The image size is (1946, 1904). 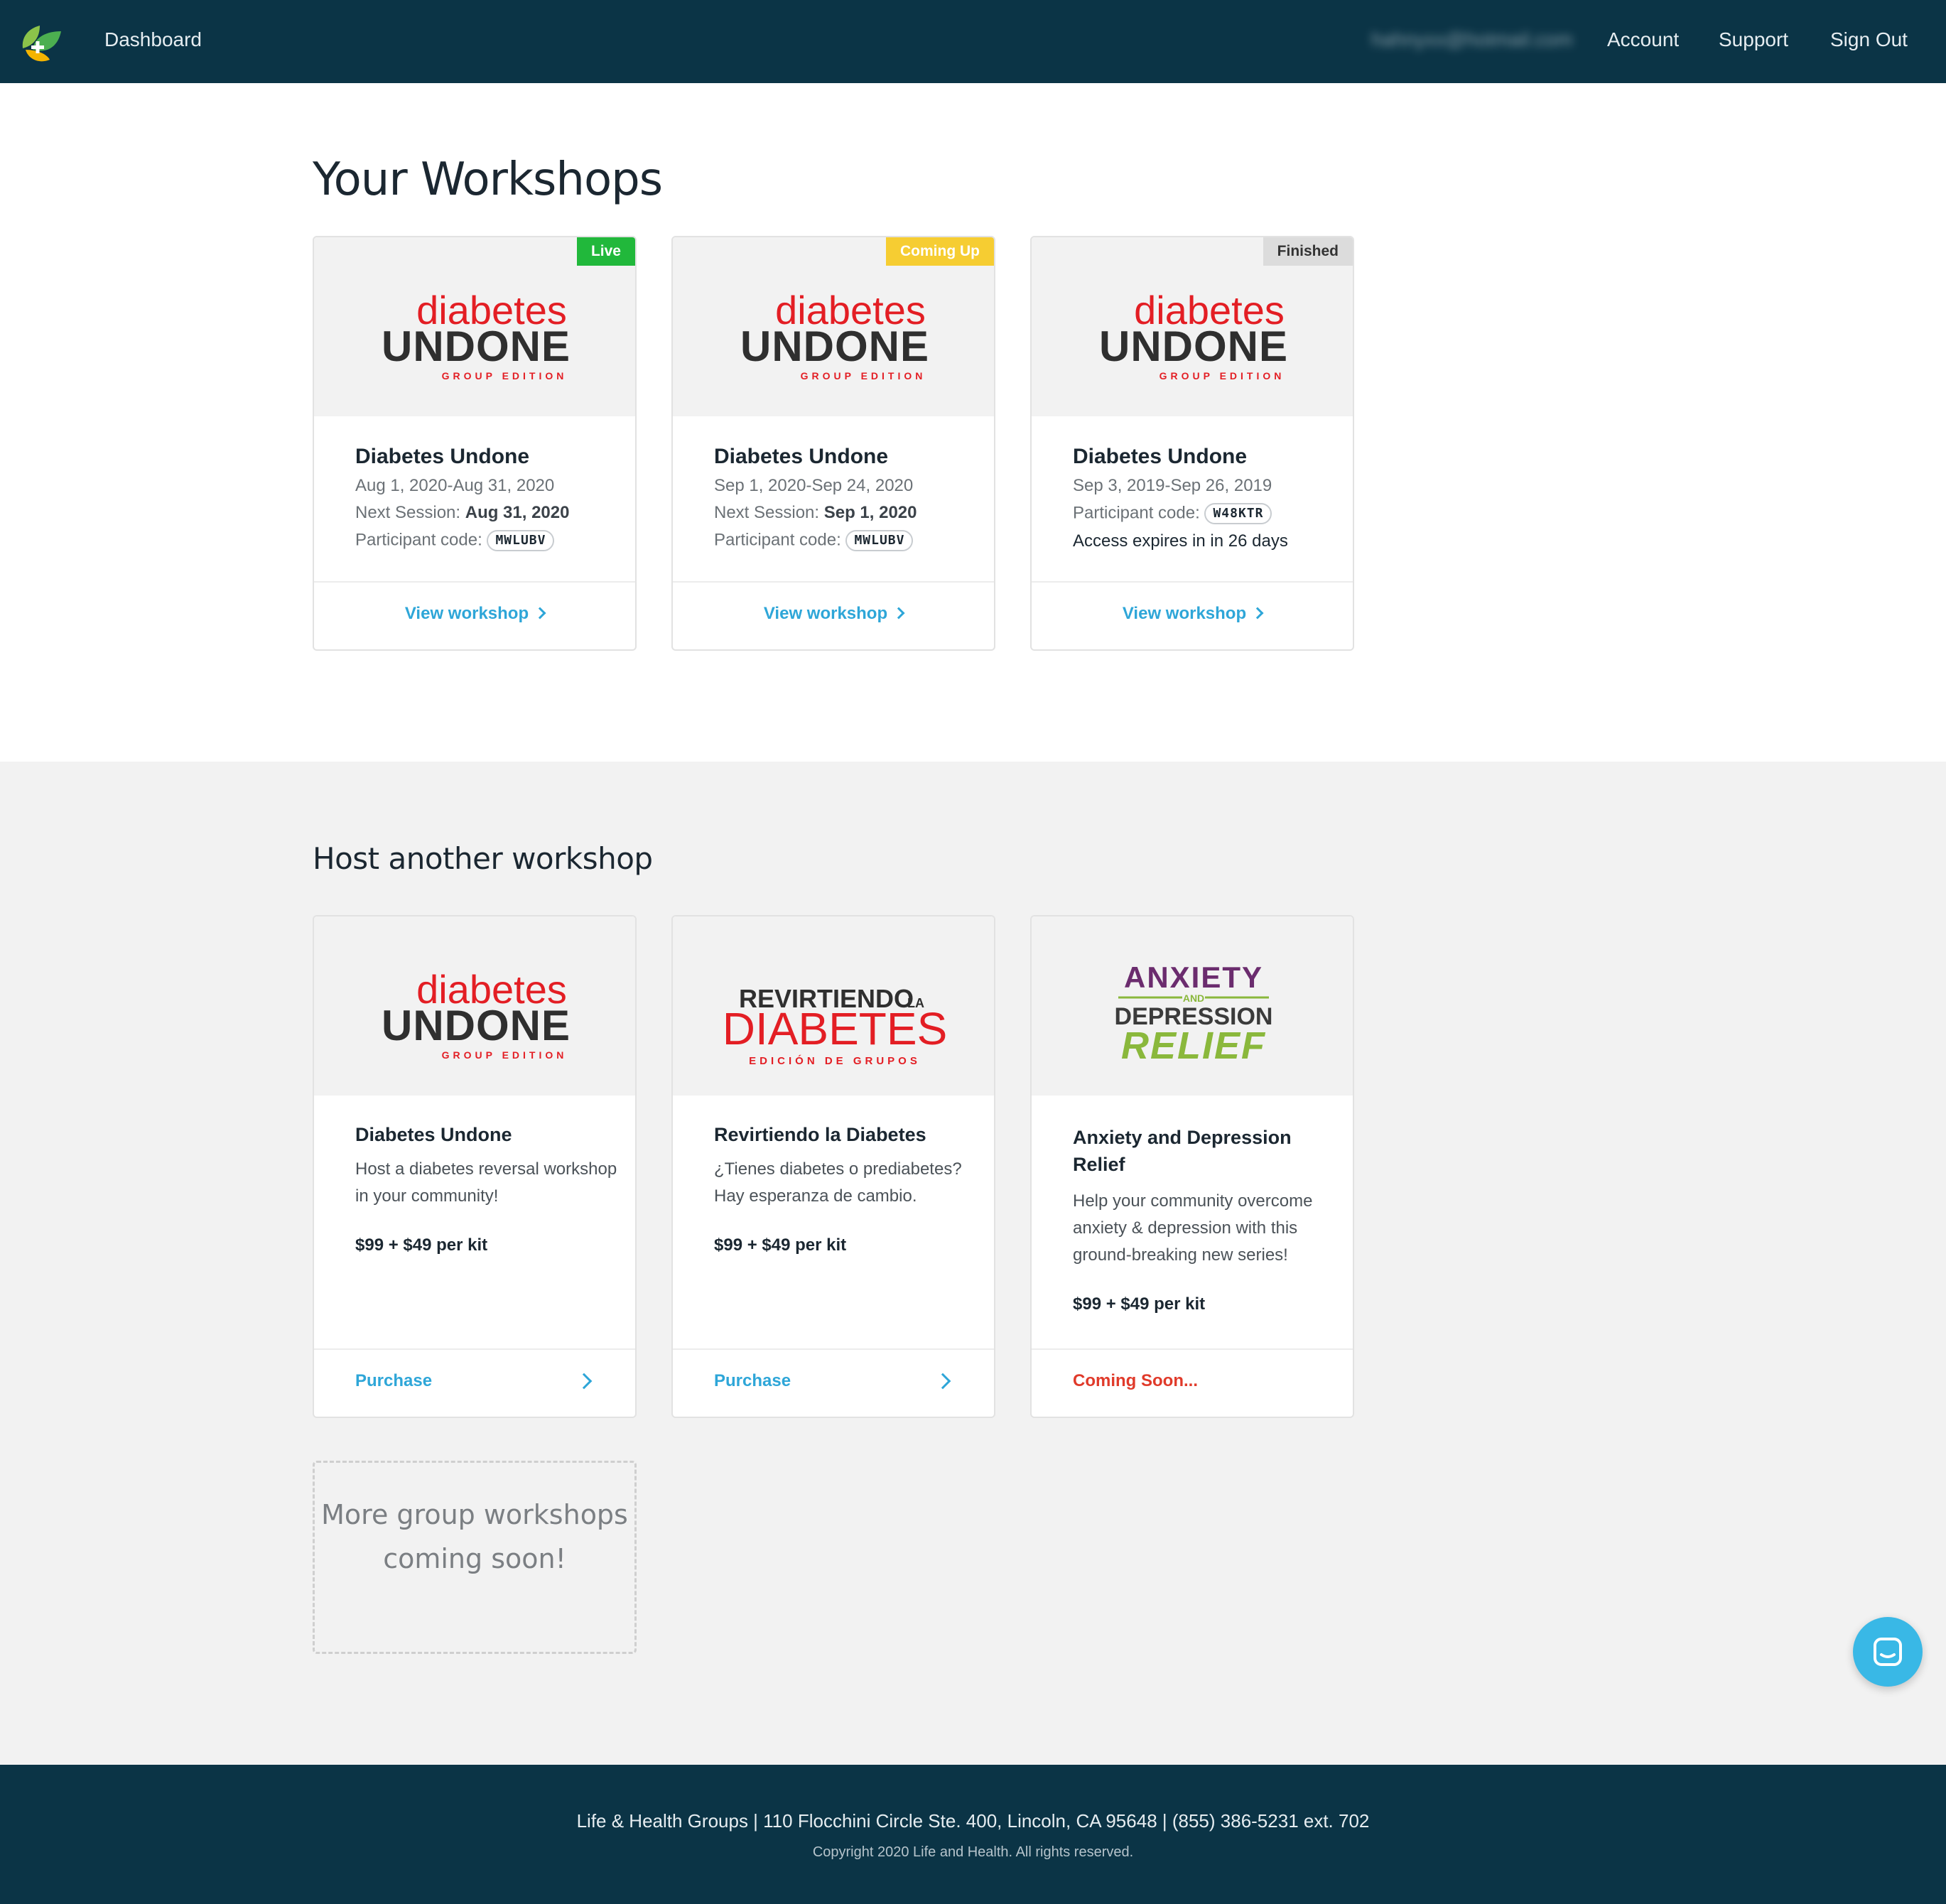 I want to click on svg-text: AND, so click(x=1193, y=998).